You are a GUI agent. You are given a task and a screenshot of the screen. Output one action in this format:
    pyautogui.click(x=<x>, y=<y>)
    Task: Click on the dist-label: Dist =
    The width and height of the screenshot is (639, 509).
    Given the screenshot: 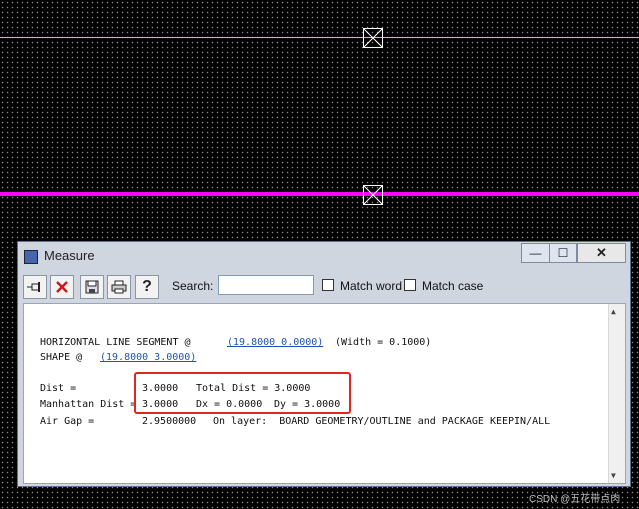 What is the action you would take?
    pyautogui.click(x=58, y=388)
    